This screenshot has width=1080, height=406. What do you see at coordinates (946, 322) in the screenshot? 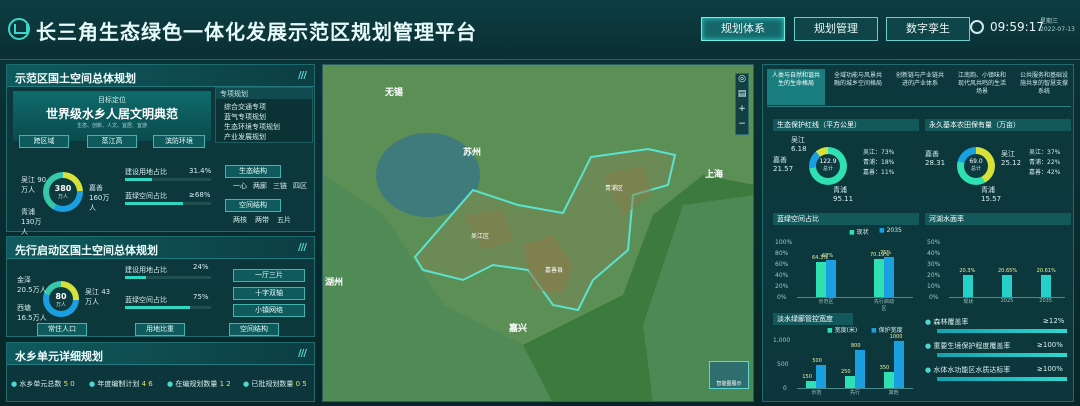
I see `coverage-row: ● 森林覆盖率` at bounding box center [946, 322].